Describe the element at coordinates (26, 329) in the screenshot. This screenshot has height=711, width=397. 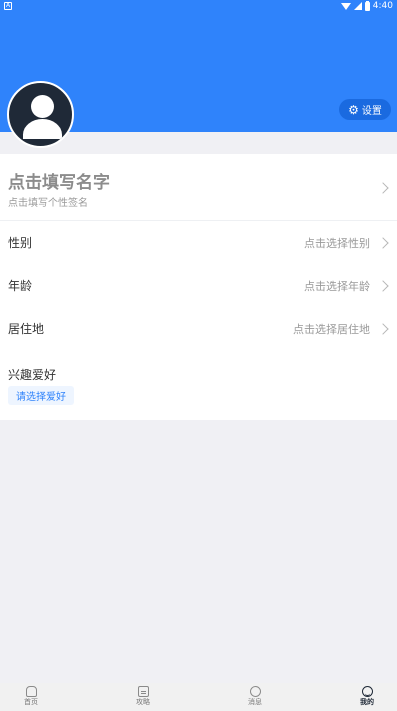
I see `residence-label: 居住地` at that location.